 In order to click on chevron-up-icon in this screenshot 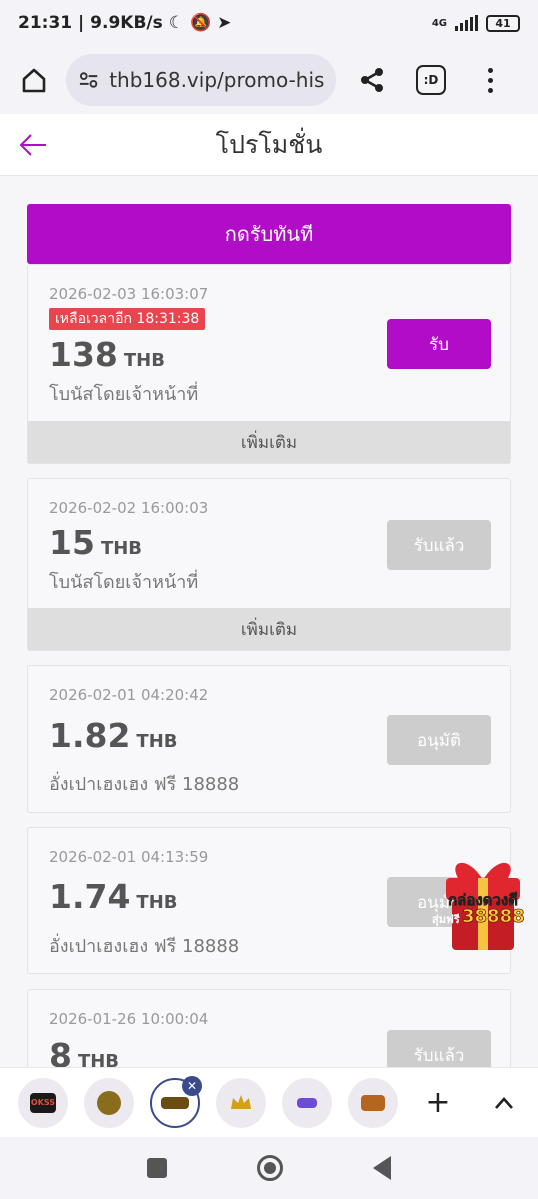, I will do `click(504, 1103)`.